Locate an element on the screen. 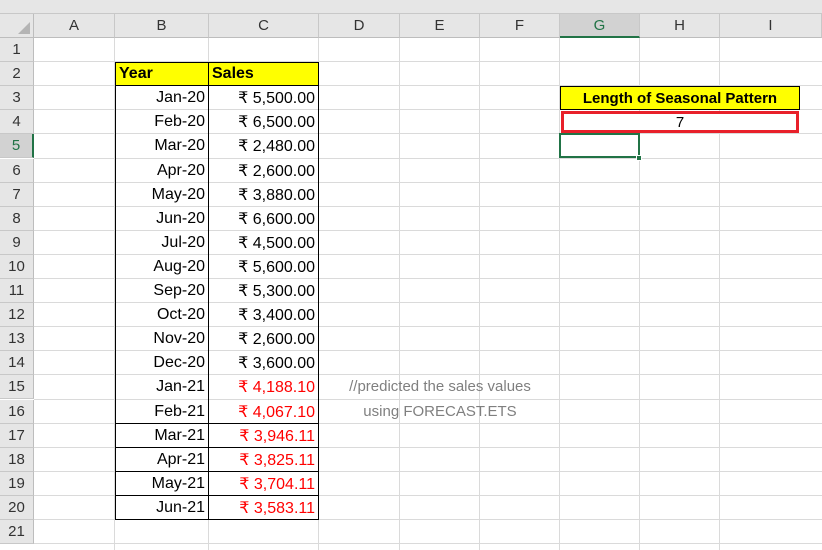  row-header-21: 21 is located at coordinates (17, 532).